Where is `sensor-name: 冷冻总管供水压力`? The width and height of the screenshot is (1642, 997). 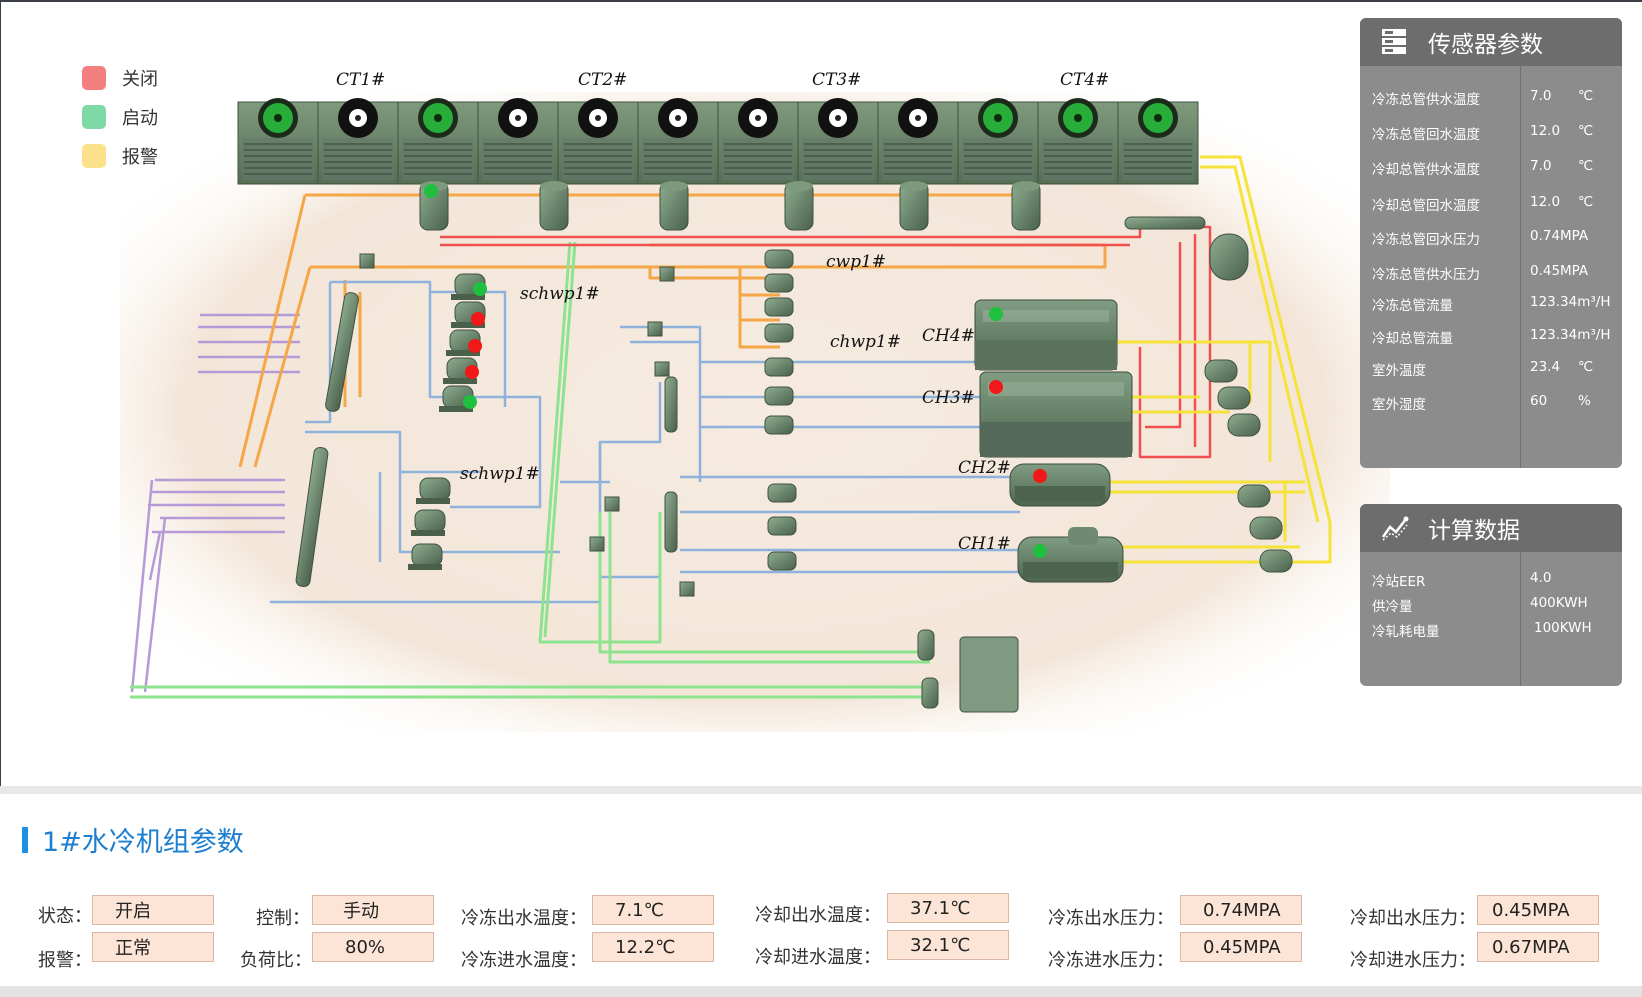 sensor-name: 冷冻总管供水压力 is located at coordinates (1426, 275).